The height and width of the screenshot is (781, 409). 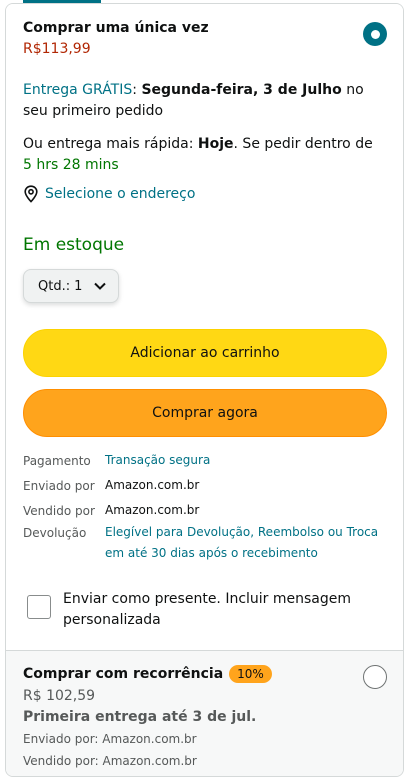 I want to click on subscribe-title: Comprar com recorrência, so click(x=123, y=674).